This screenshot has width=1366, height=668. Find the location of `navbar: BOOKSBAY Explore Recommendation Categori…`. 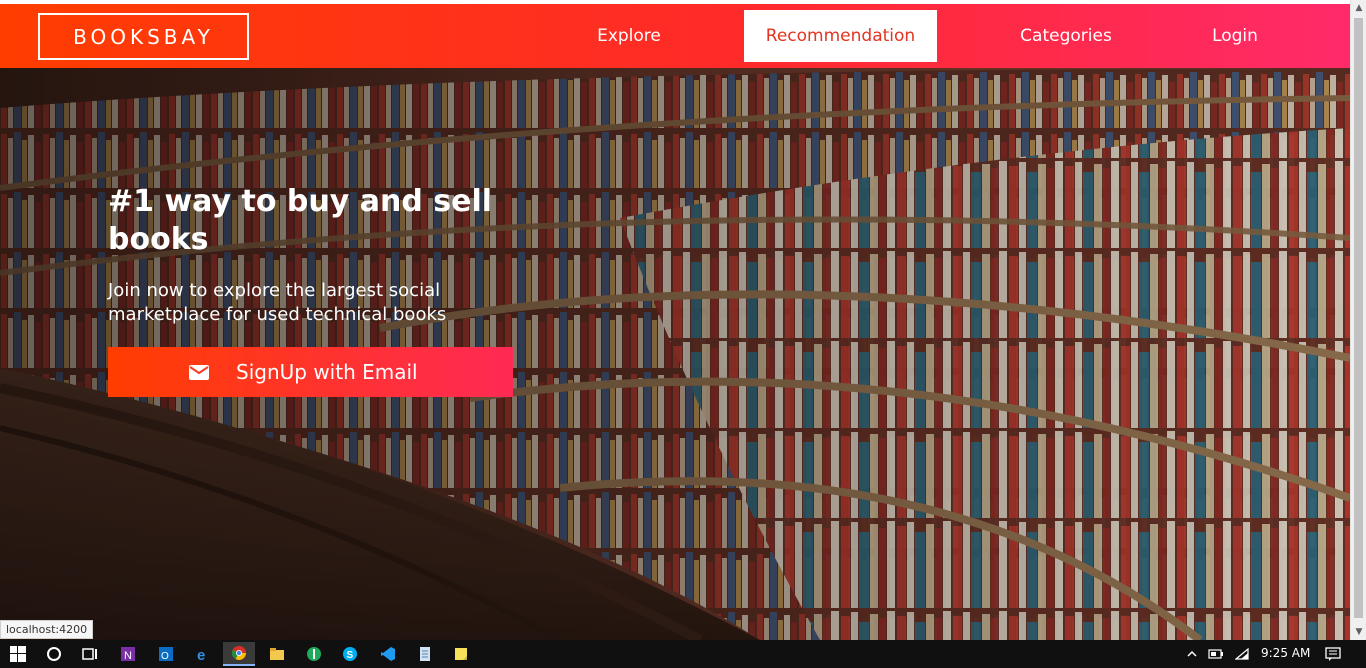

navbar: BOOKSBAY Explore Recommendation Categori… is located at coordinates (675, 36).